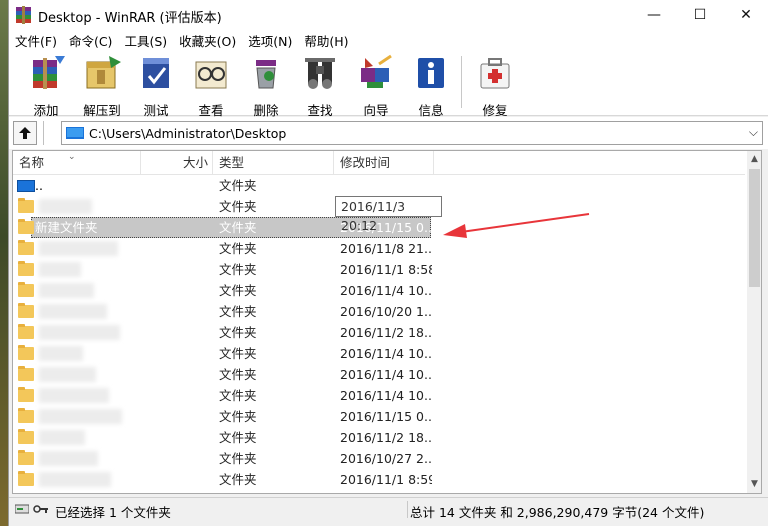 The height and width of the screenshot is (526, 768). I want to click on up-arrow-icon, so click(25, 133).